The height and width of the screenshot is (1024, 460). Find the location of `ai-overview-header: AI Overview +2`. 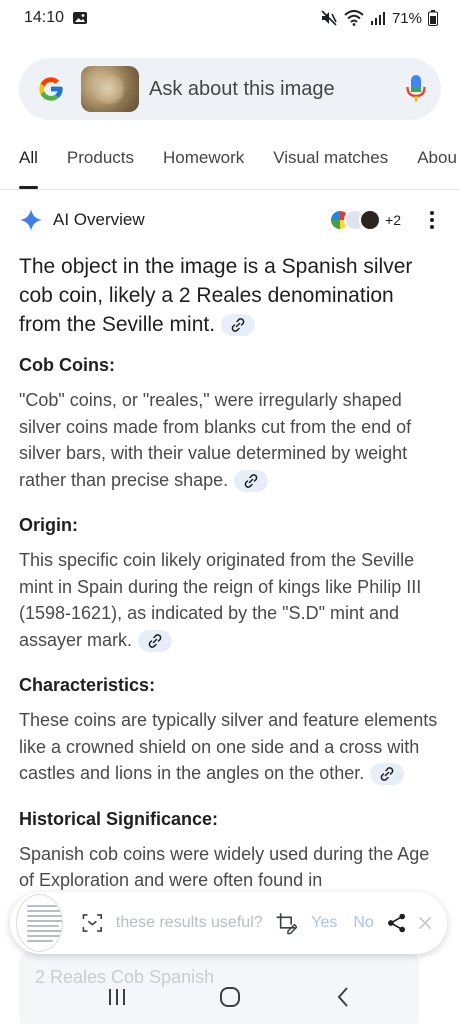

ai-overview-header: AI Overview +2 is located at coordinates (230, 220).